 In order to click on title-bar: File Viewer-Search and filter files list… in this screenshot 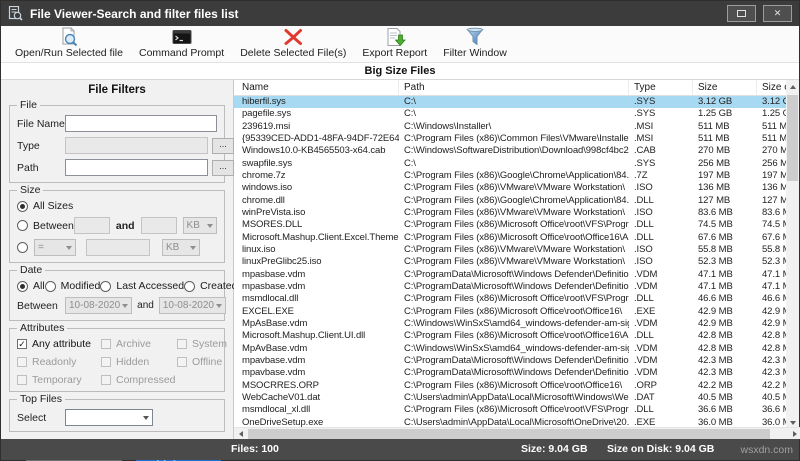, I will do `click(400, 13)`.